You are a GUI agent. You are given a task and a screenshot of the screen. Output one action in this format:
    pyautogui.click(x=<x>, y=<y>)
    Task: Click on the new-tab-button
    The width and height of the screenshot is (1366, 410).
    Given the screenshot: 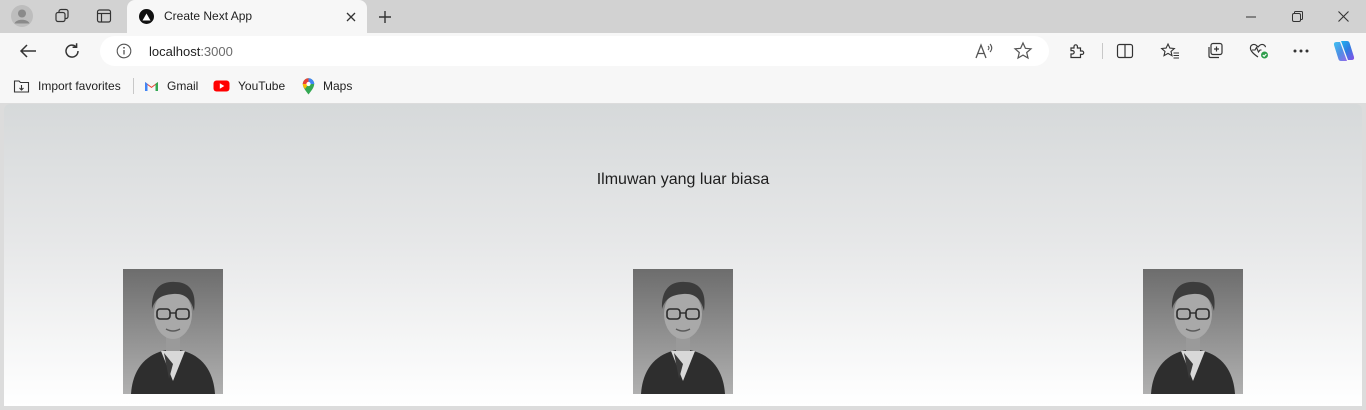 What is the action you would take?
    pyautogui.click(x=385, y=17)
    